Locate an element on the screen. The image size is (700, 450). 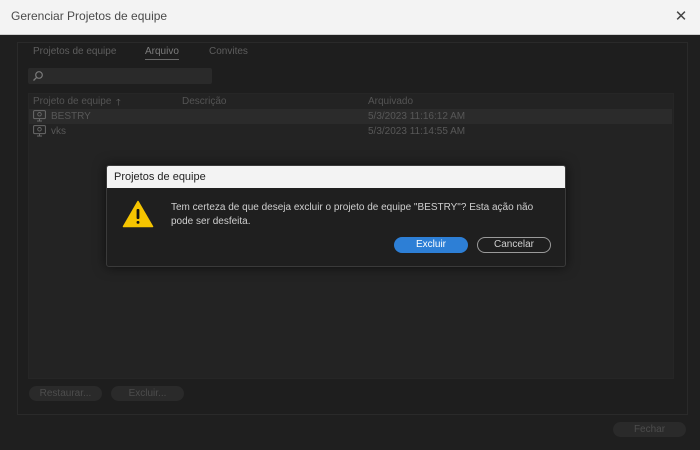
confirm-delete-button: Excluir is located at coordinates (431, 245).